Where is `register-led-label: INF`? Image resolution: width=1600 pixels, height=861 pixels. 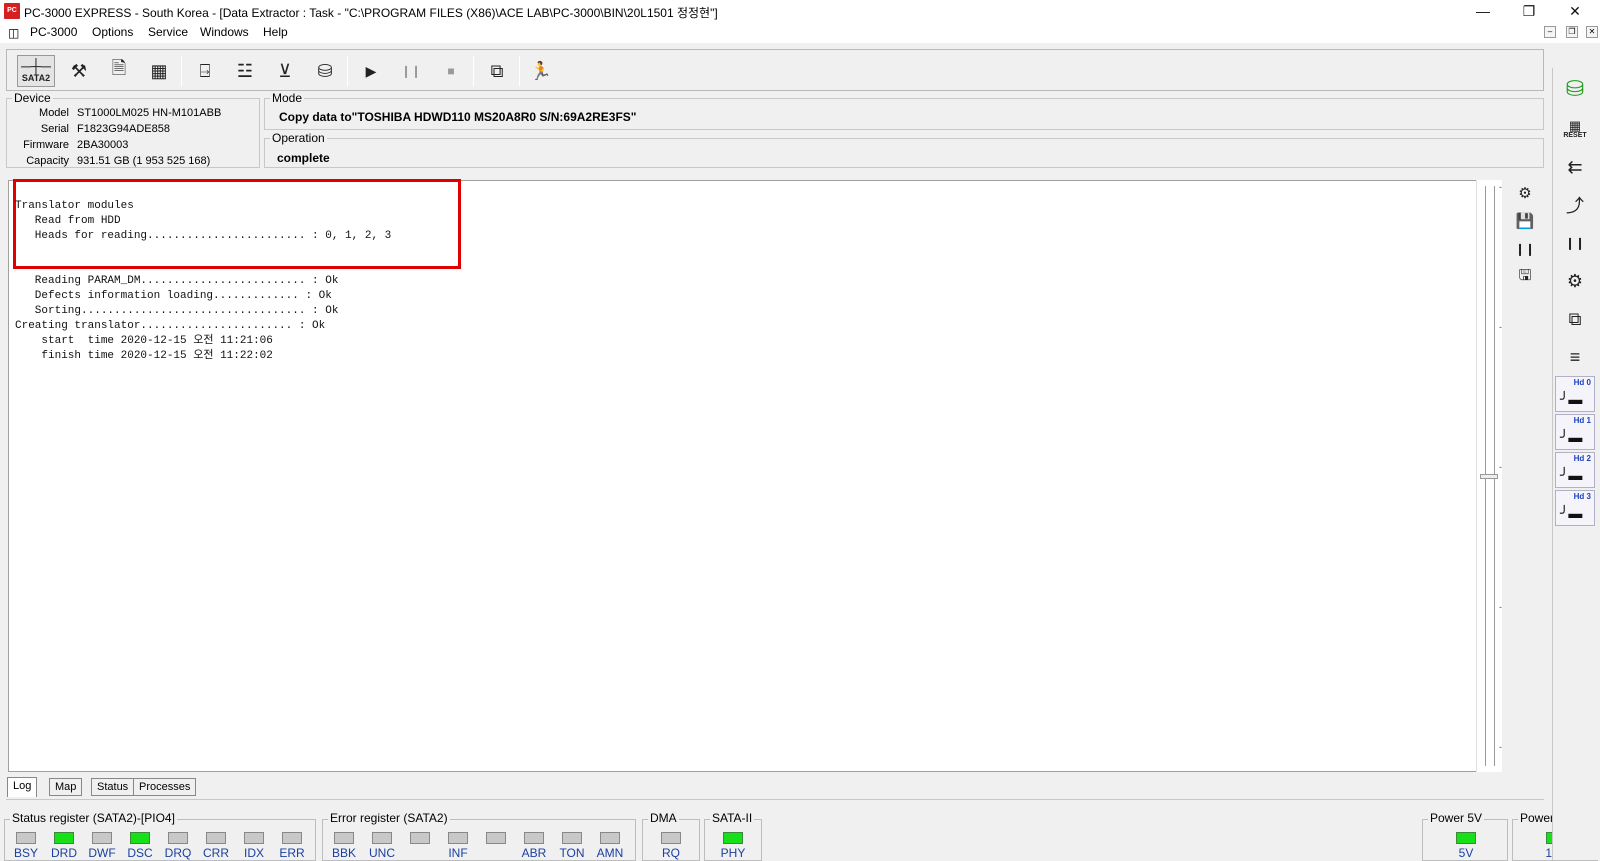
register-led-label: INF is located at coordinates (458, 853).